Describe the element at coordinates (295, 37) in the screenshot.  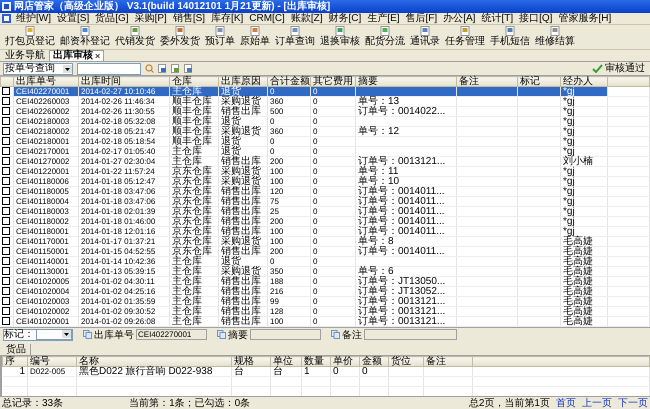
I see `toolbar-button: 订单查询` at that location.